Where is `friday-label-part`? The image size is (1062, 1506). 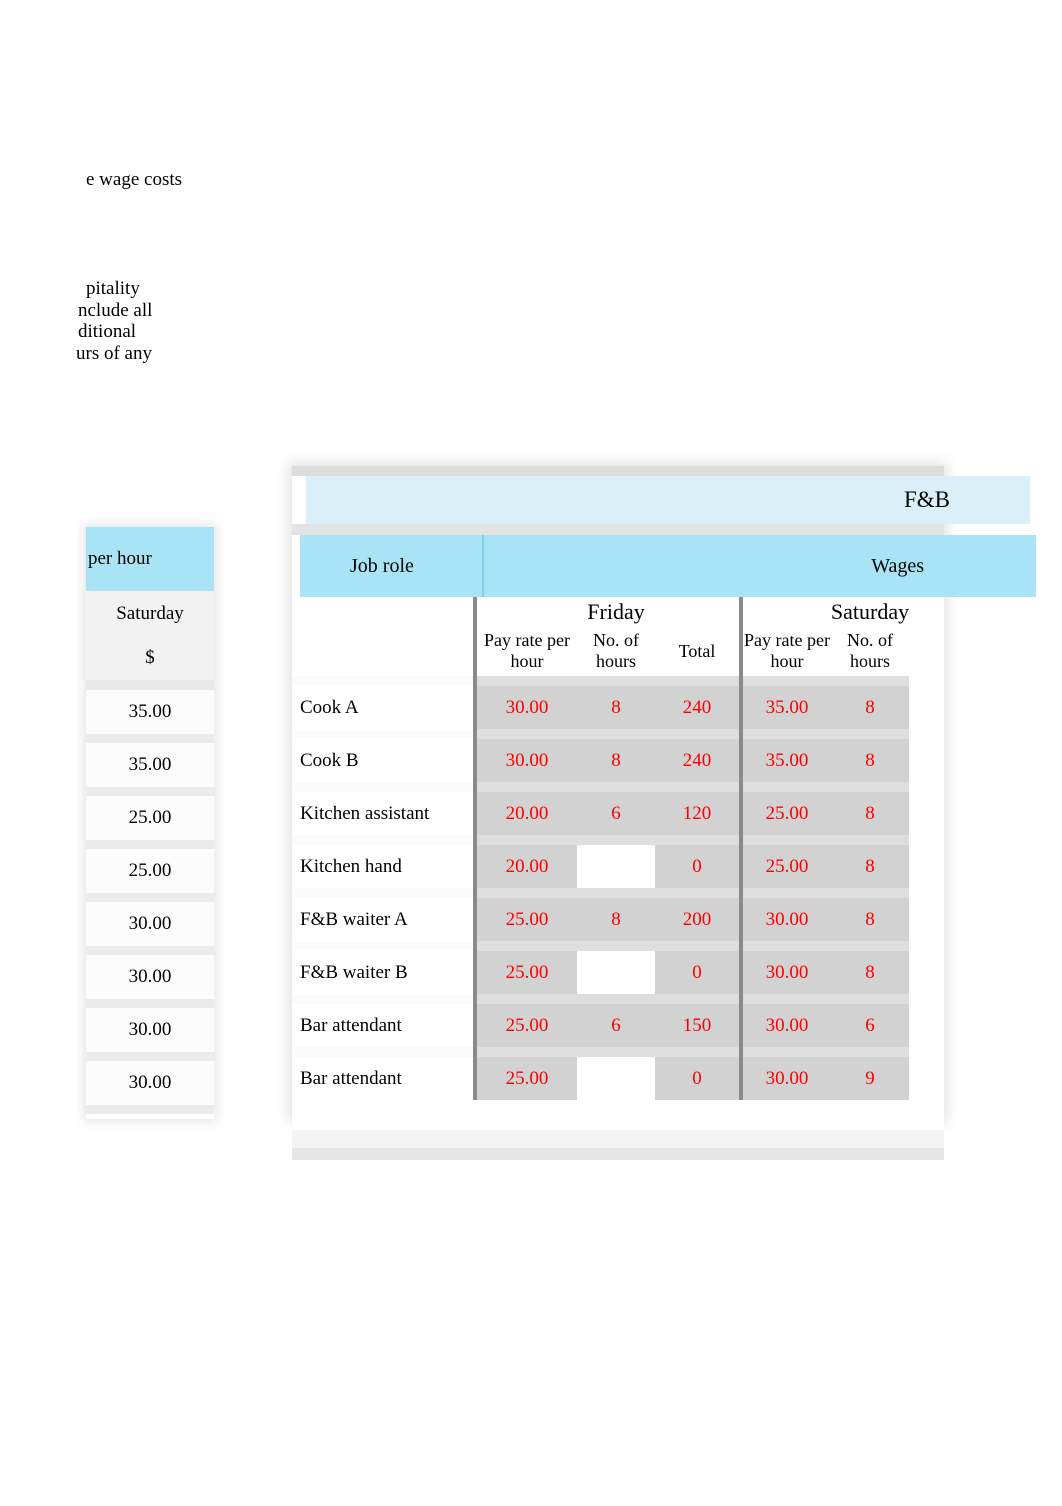 friday-label-part is located at coordinates (527, 611).